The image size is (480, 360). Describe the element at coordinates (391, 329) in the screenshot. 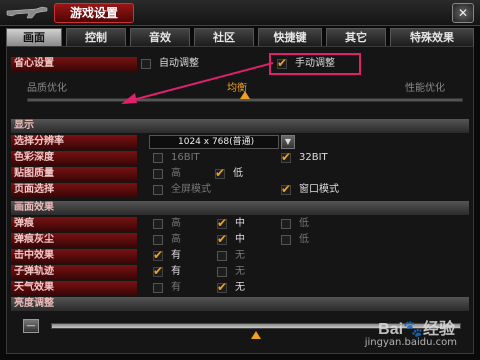

I see `watermark-bai: Bai` at that location.